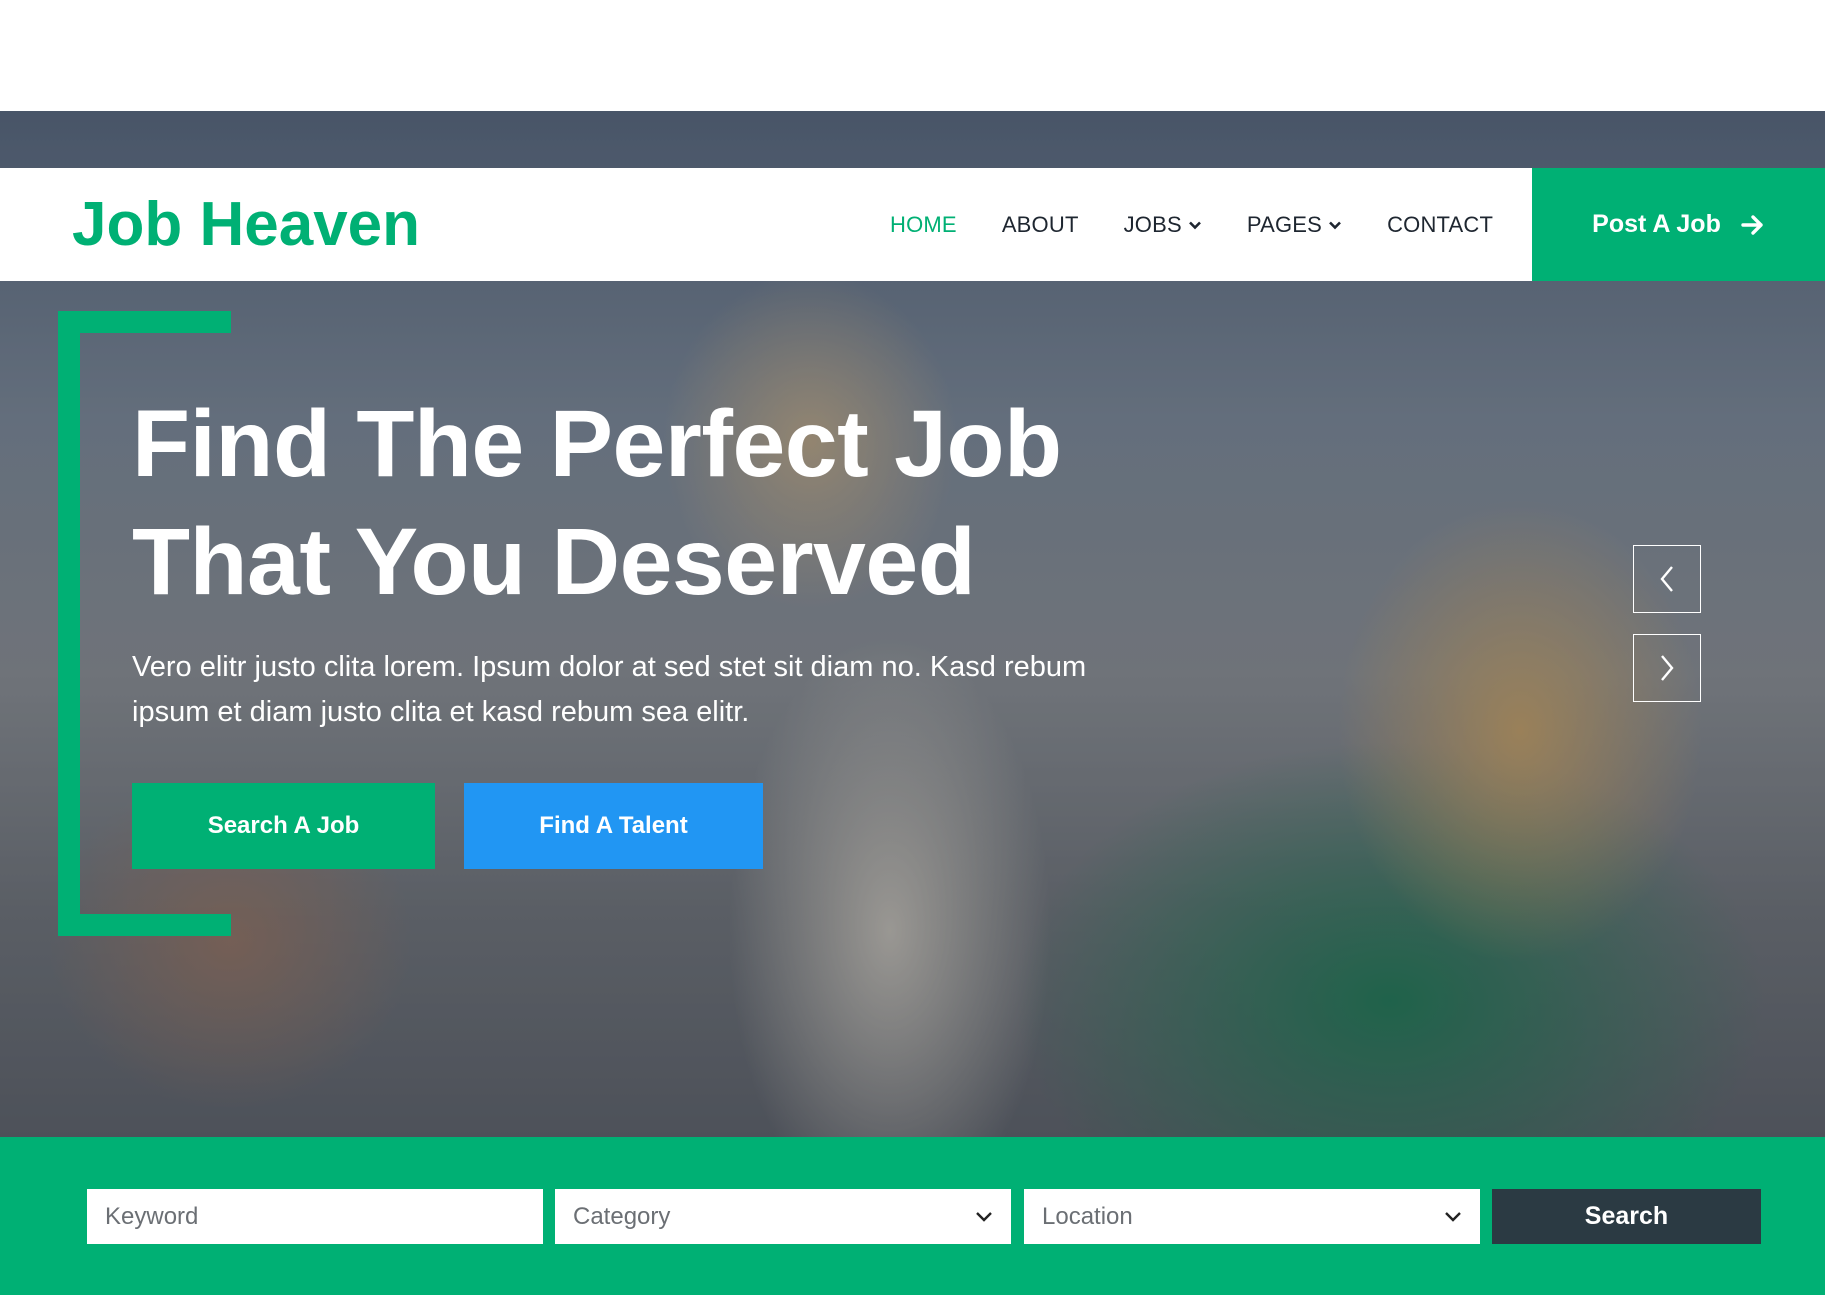  I want to click on category-selected-value: Category, so click(622, 1216).